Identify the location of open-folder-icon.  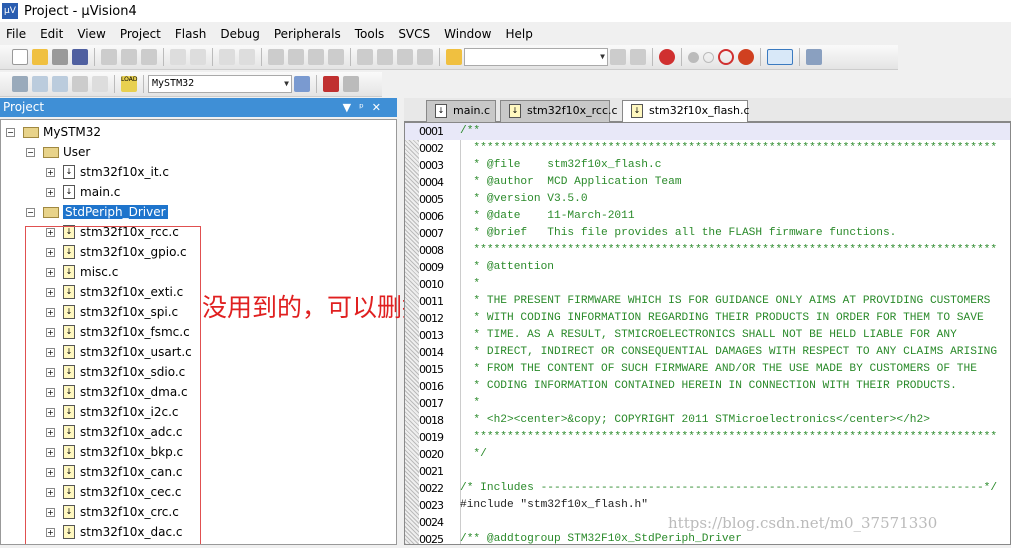
(40, 57).